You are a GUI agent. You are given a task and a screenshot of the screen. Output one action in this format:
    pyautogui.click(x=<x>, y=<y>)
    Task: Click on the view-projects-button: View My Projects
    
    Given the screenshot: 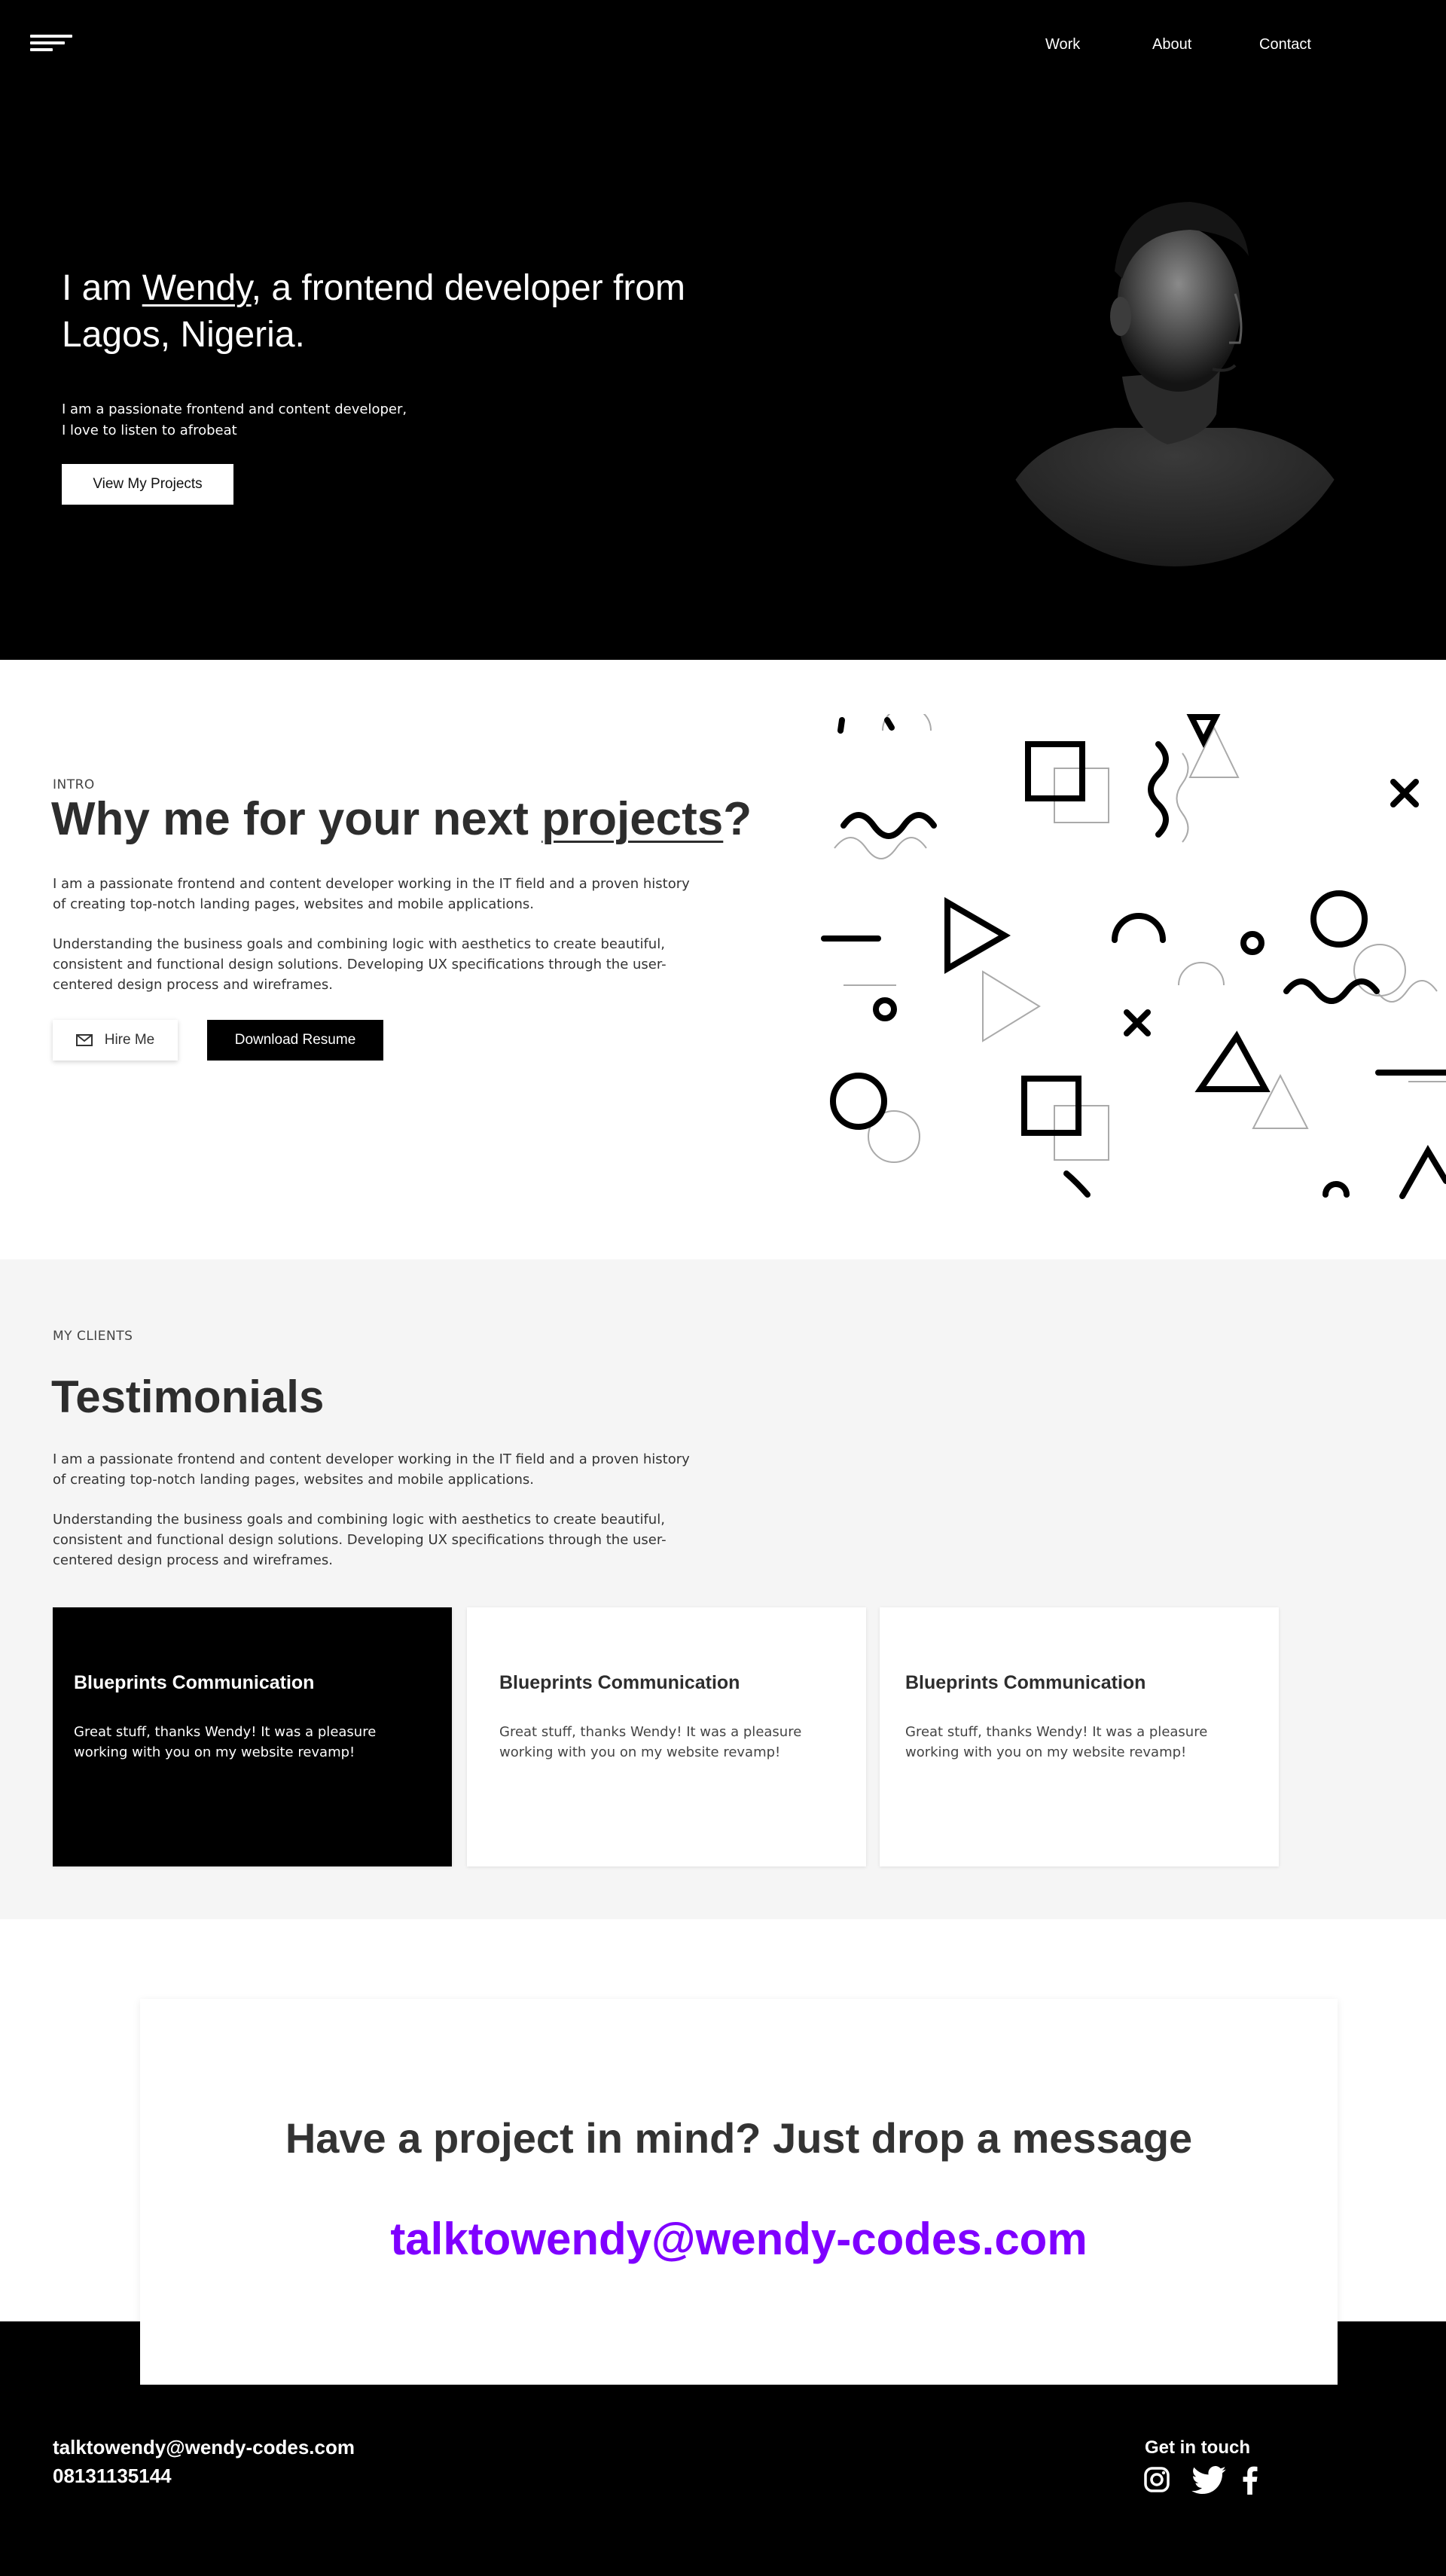 What is the action you would take?
    pyautogui.click(x=147, y=485)
    